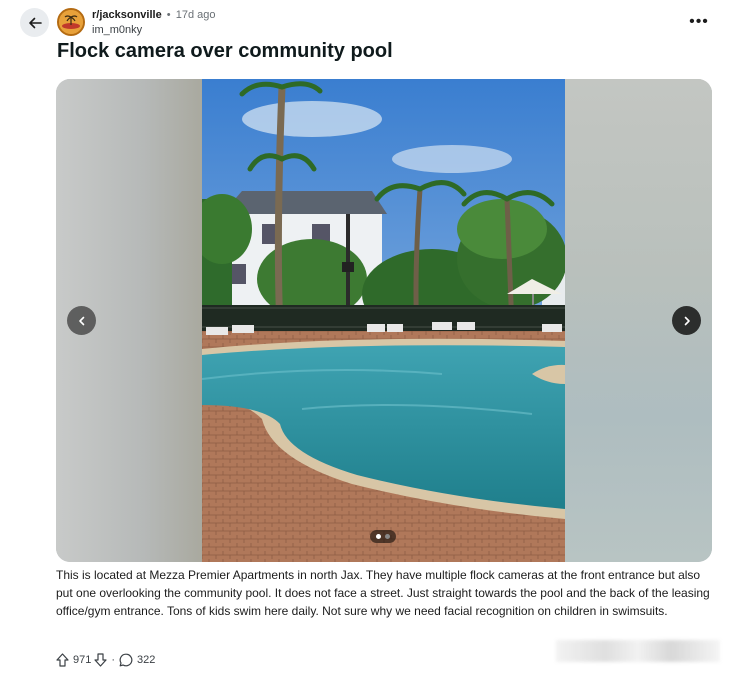  Describe the element at coordinates (383, 536) in the screenshot. I see `gallery-pager` at that location.